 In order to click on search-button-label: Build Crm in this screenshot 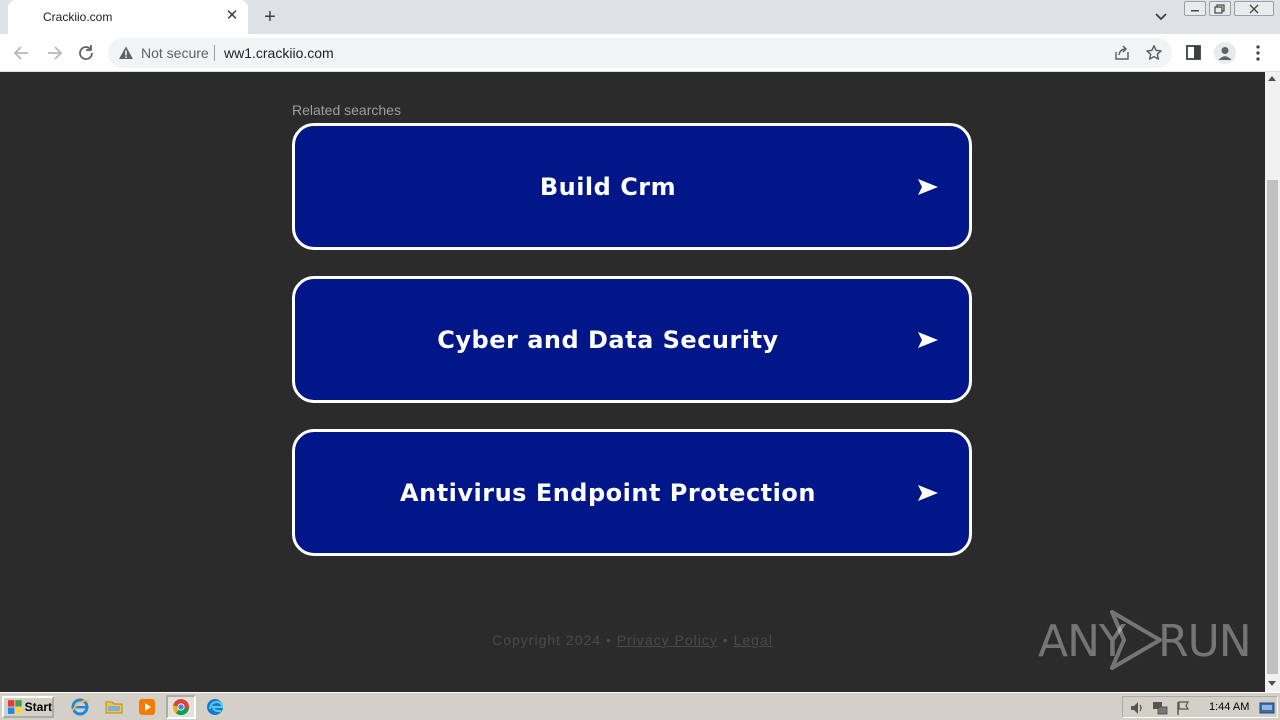, I will do `click(608, 186)`.